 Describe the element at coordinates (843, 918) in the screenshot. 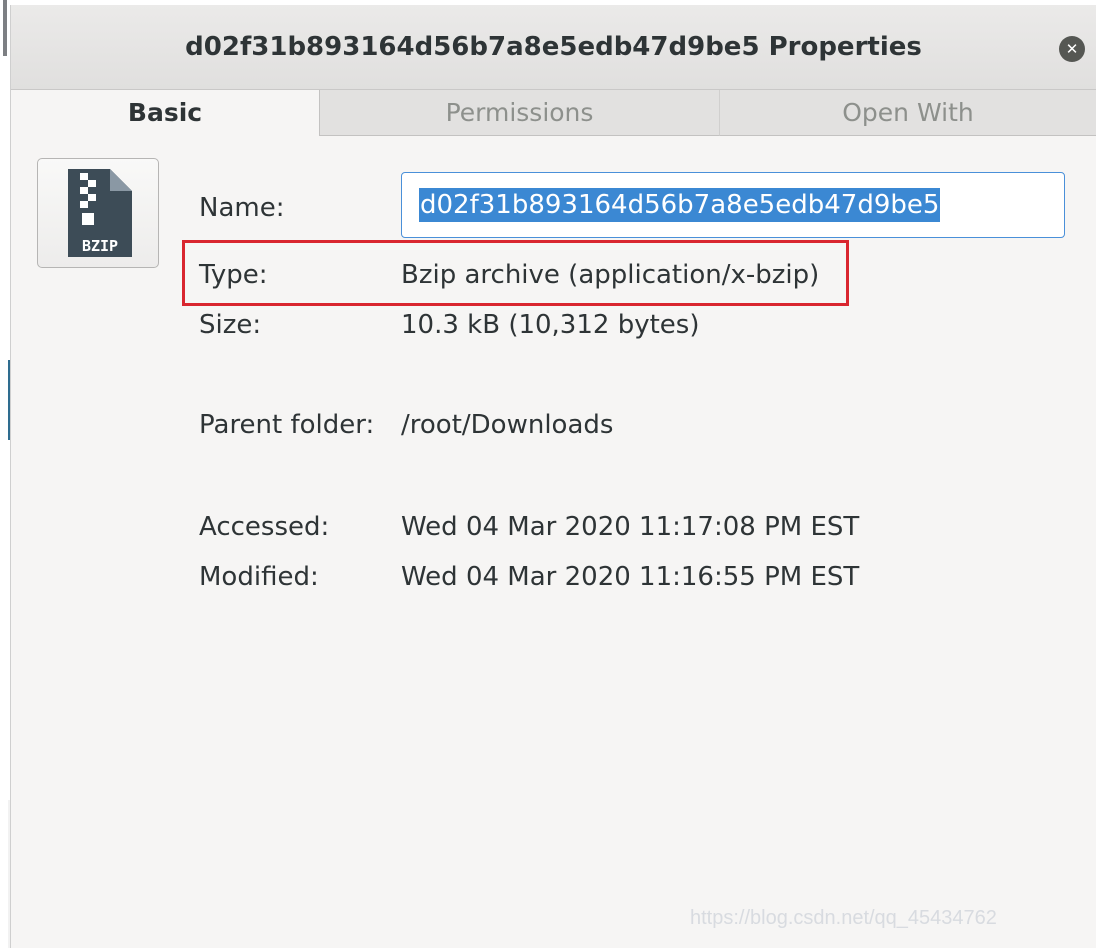

I see `watermark: https://blog.csdn.net/qq_45434762` at that location.